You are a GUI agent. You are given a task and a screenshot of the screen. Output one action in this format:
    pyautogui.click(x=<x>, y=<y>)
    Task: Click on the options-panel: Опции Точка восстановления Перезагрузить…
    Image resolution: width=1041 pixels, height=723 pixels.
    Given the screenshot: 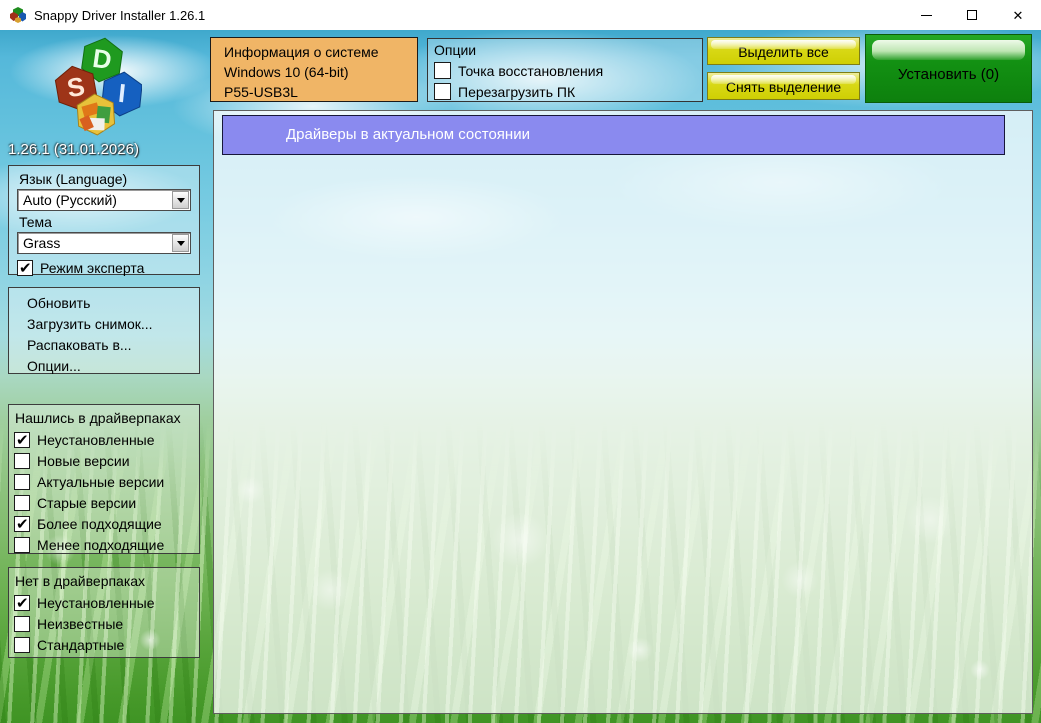 What is the action you would take?
    pyautogui.click(x=565, y=70)
    